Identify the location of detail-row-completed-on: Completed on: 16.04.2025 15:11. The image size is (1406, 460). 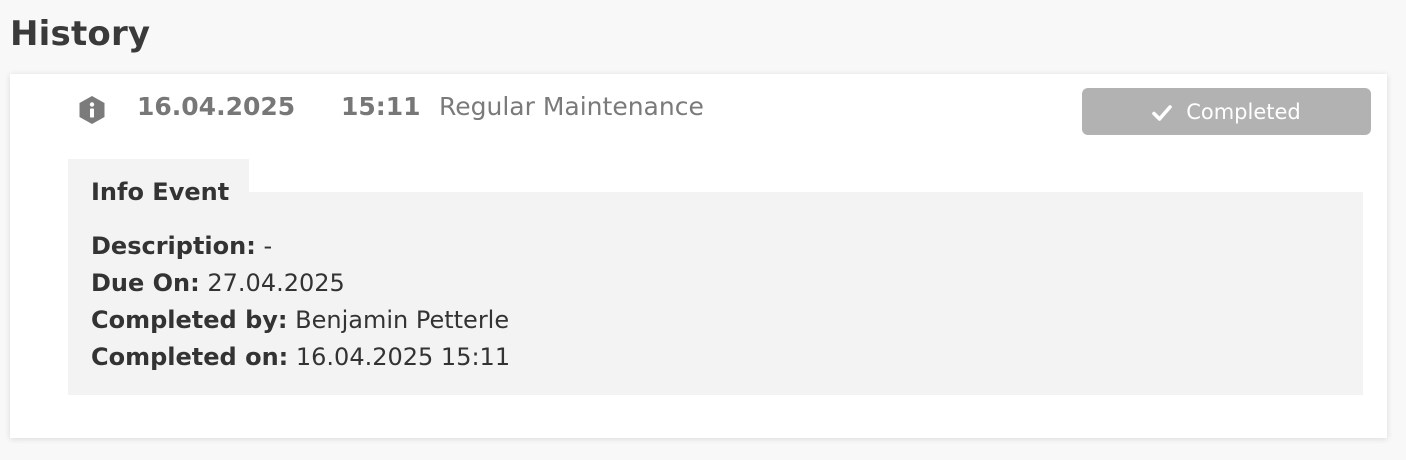
(300, 357).